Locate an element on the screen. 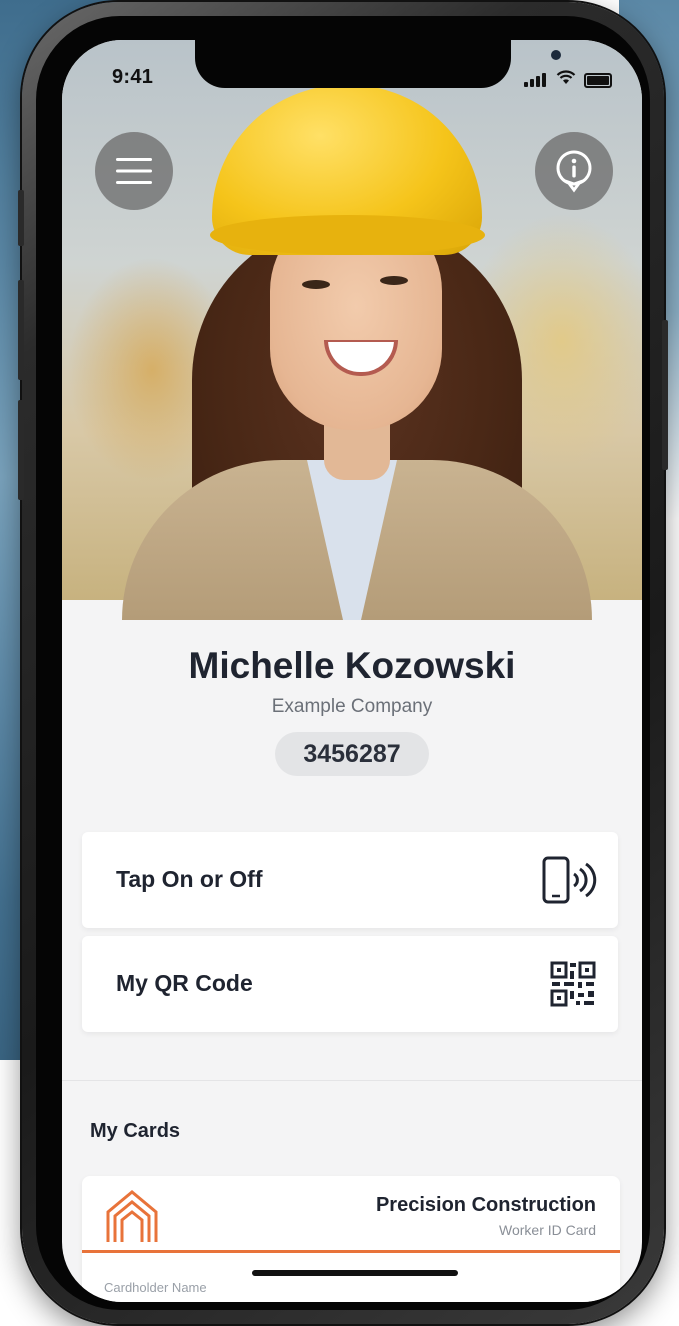 This screenshot has width=679, height=1326. card-company-name: Precision Construction is located at coordinates (485, 1205).